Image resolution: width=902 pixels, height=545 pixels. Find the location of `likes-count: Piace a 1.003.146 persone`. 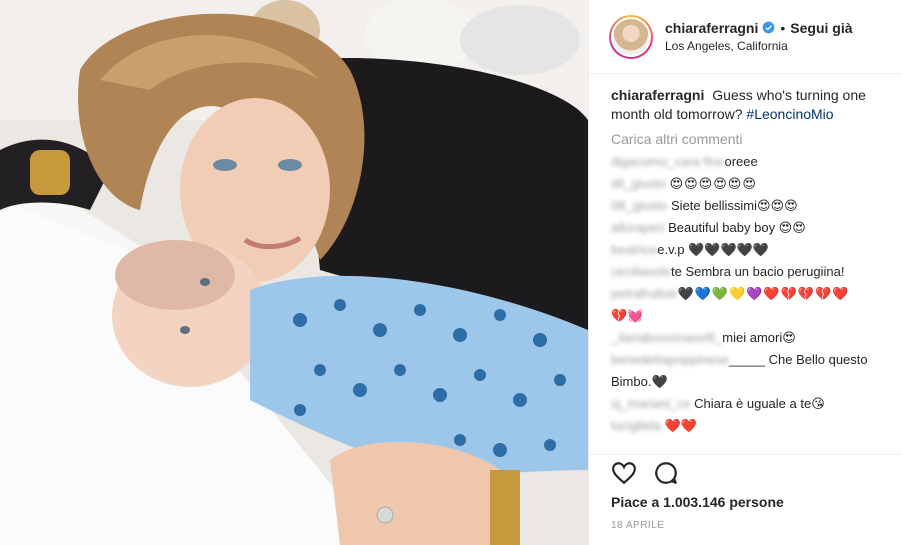

likes-count: Piace a 1.003.146 persone is located at coordinates (697, 502).